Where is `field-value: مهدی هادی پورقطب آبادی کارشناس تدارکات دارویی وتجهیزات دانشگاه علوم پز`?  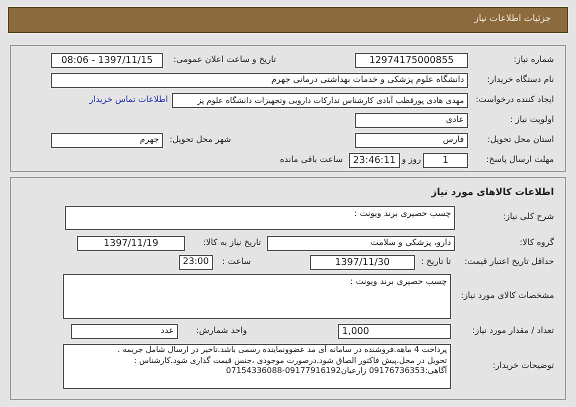 field-value: مهدی هادی پورقطب آبادی کارشناس تدارکات دارویی وتجهیزات دانشگاه علوم پز is located at coordinates (320, 100).